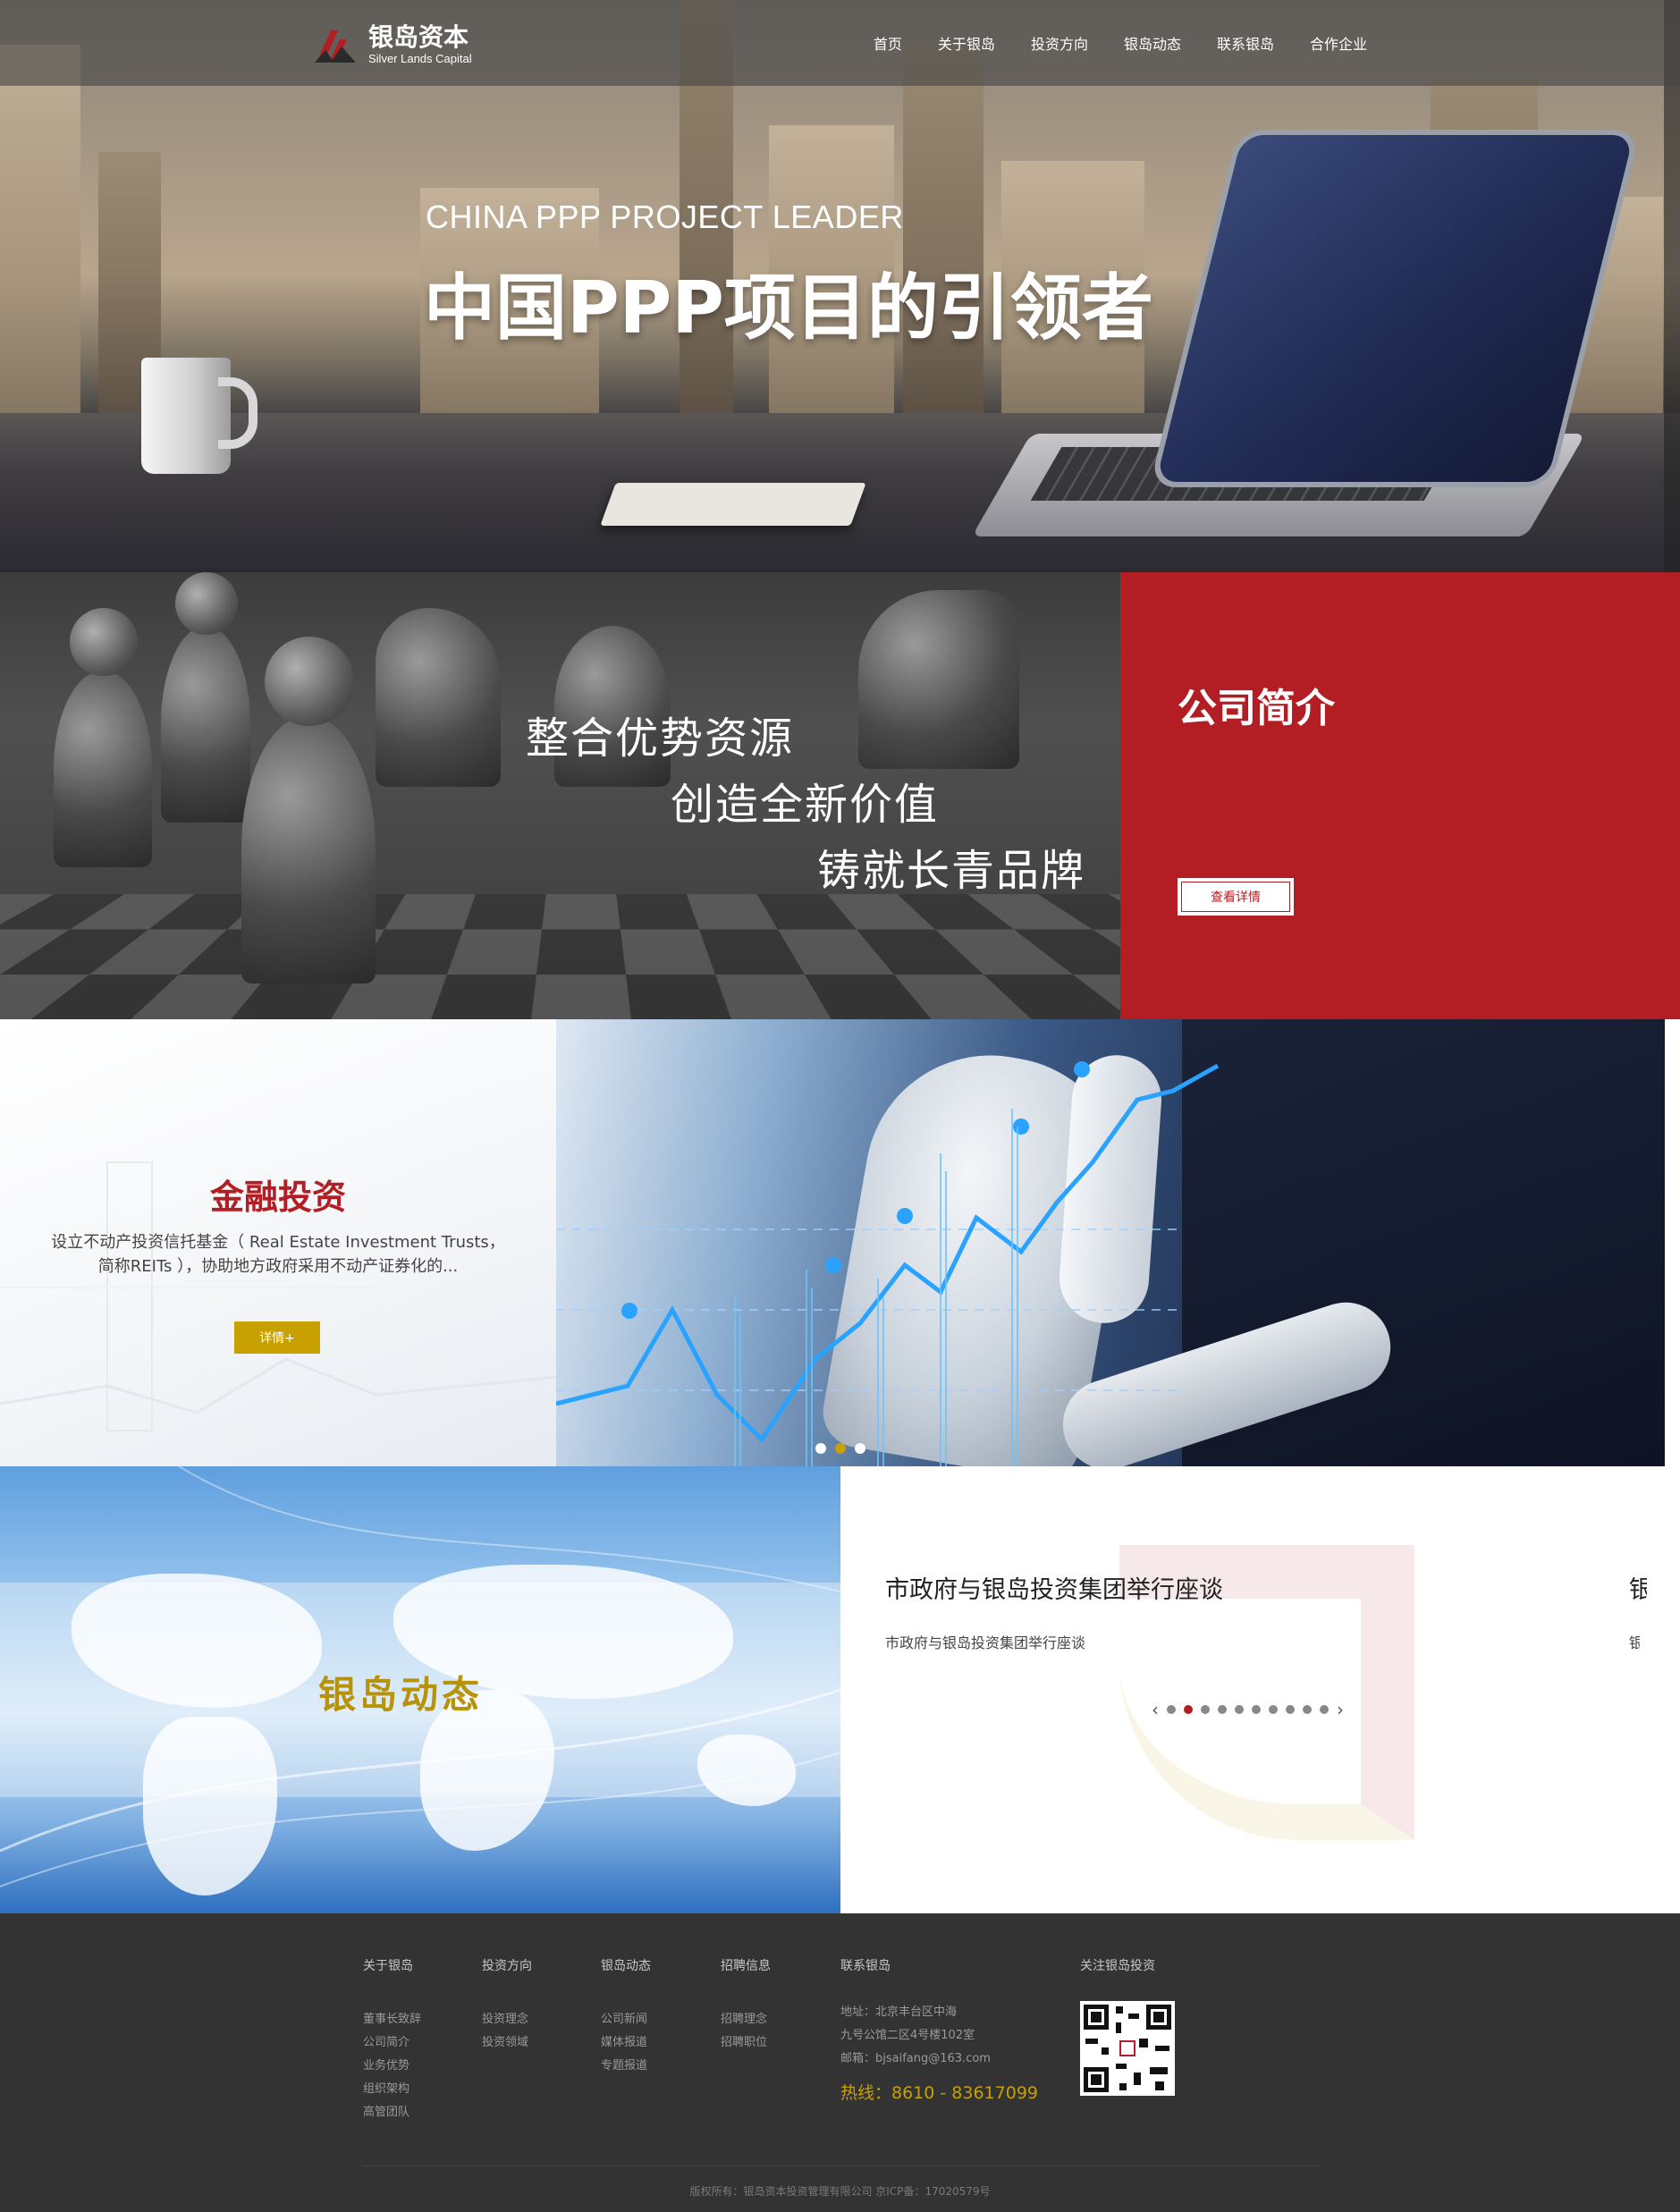  Describe the element at coordinates (985, 1642) in the screenshot. I see `news-item-desc: 市政府与银岛投资集团举行座谈` at that location.